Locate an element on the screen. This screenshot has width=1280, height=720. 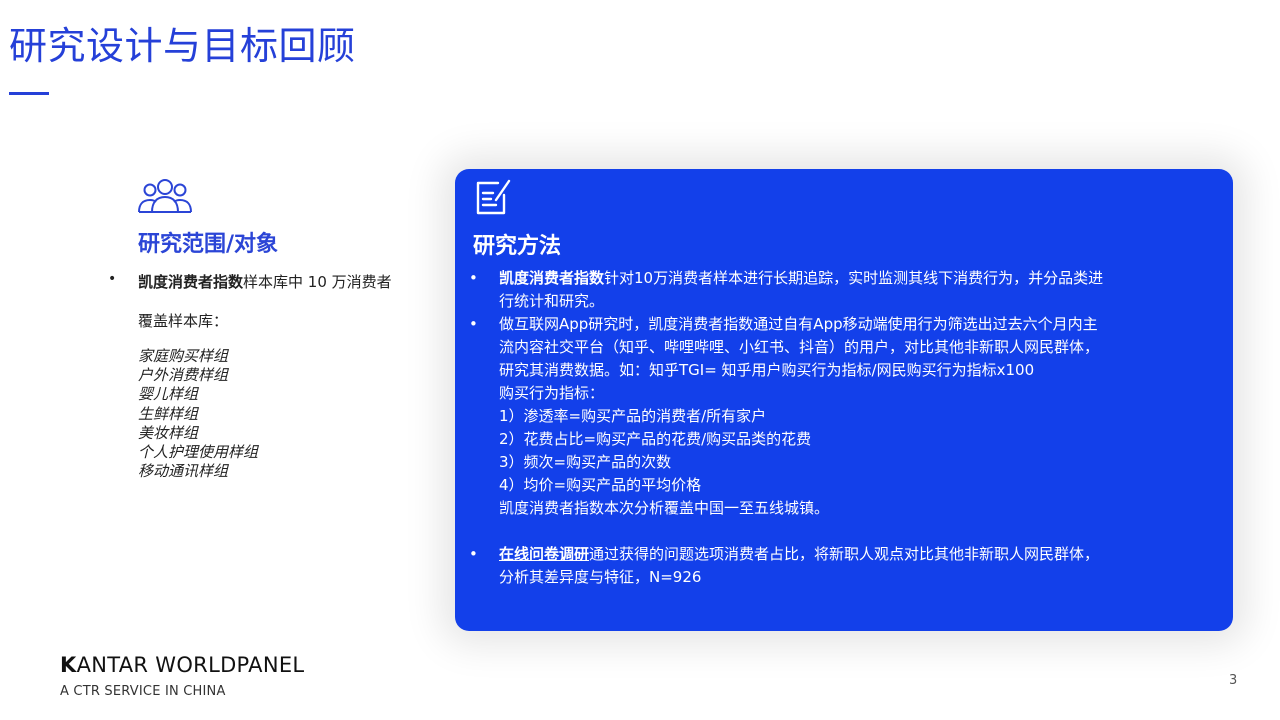
list-item: 美妆样组 is located at coordinates (168, 432).